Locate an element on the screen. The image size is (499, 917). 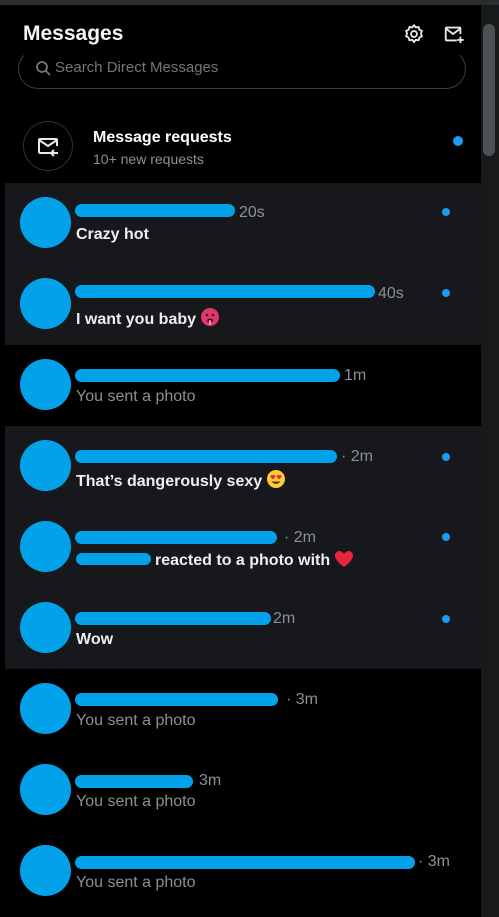
timestamp: 3m is located at coordinates (210, 780).